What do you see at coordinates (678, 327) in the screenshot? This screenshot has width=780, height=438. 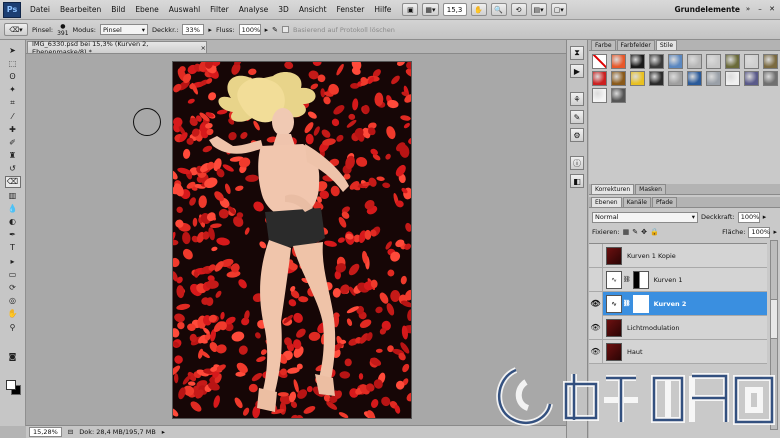 I see `layer-row: 👁 Lichtmodulation` at bounding box center [678, 327].